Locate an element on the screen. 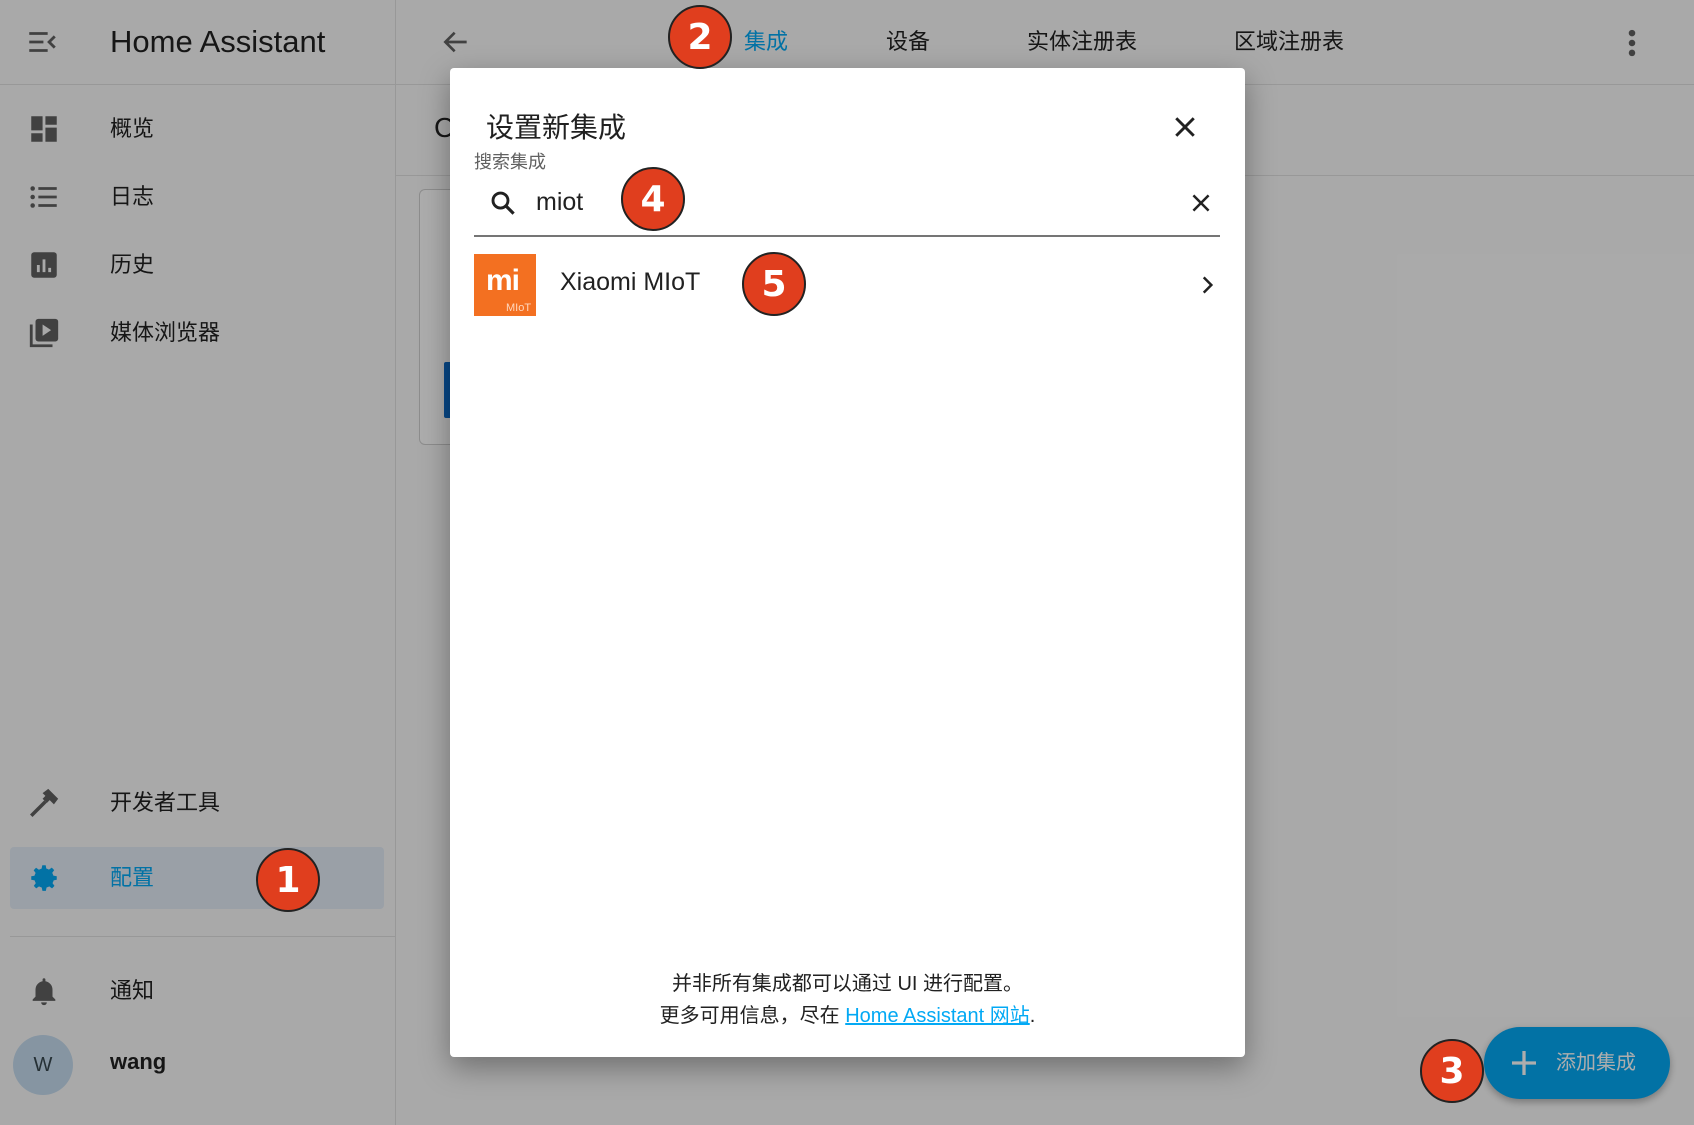  search-input: miot is located at coordinates (559, 202).